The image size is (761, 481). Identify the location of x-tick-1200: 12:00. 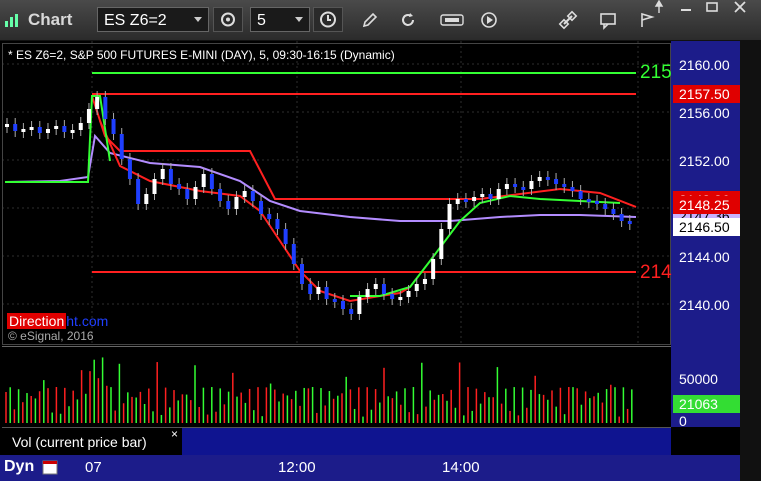
(297, 467).